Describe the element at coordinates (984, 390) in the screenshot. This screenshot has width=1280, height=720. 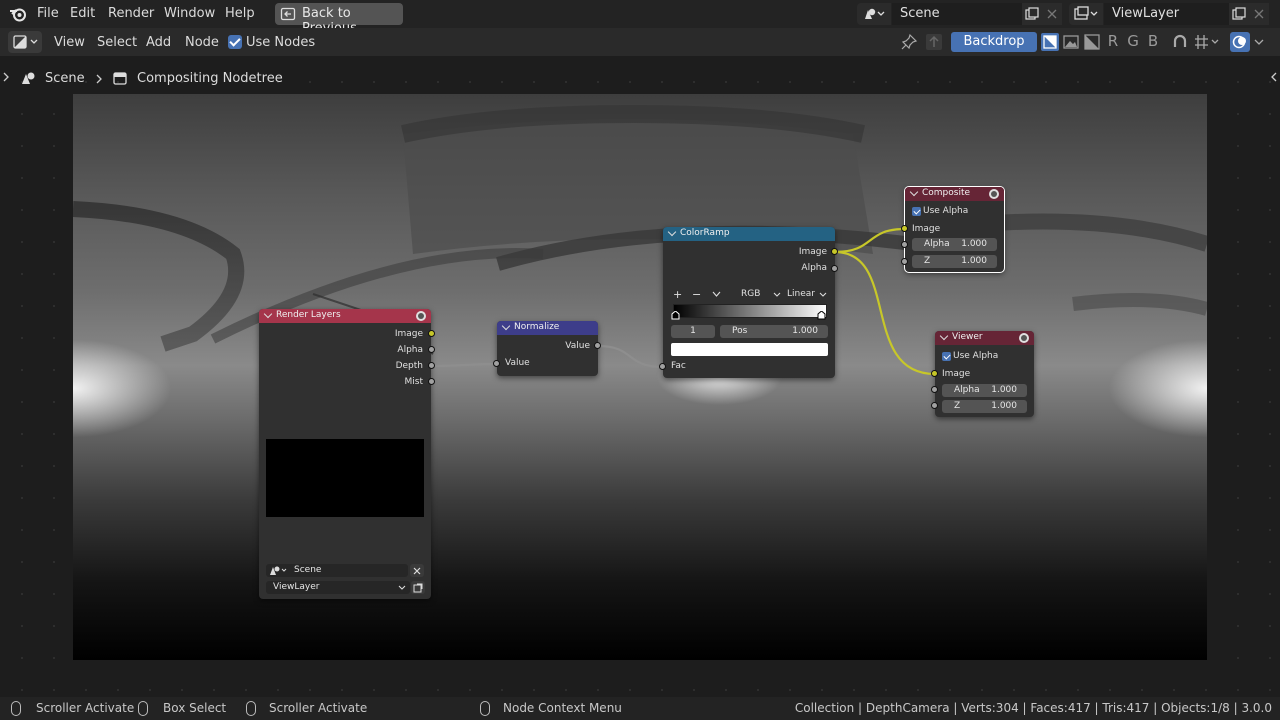
I see `viewer-alpha-field: Alpha 1.000` at that location.